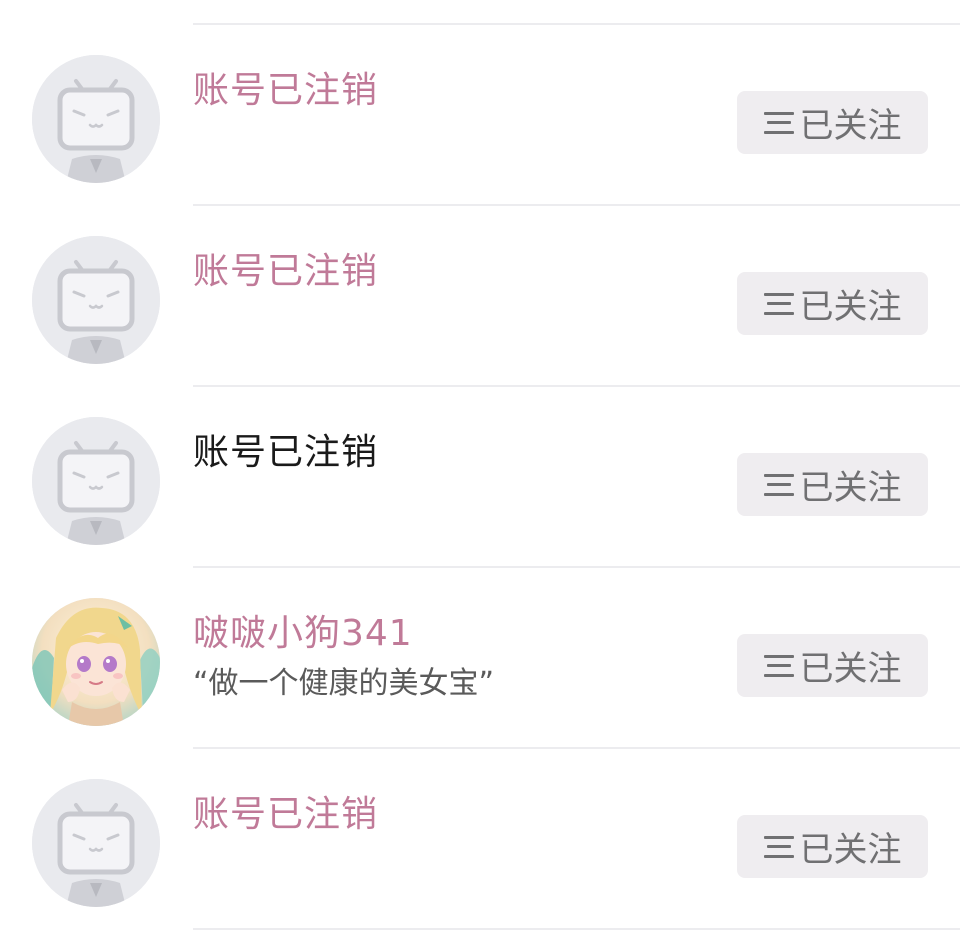 The width and height of the screenshot is (960, 948). What do you see at coordinates (344, 683) in the screenshot?
I see `user-bio: “做一个健康的美女宝”` at bounding box center [344, 683].